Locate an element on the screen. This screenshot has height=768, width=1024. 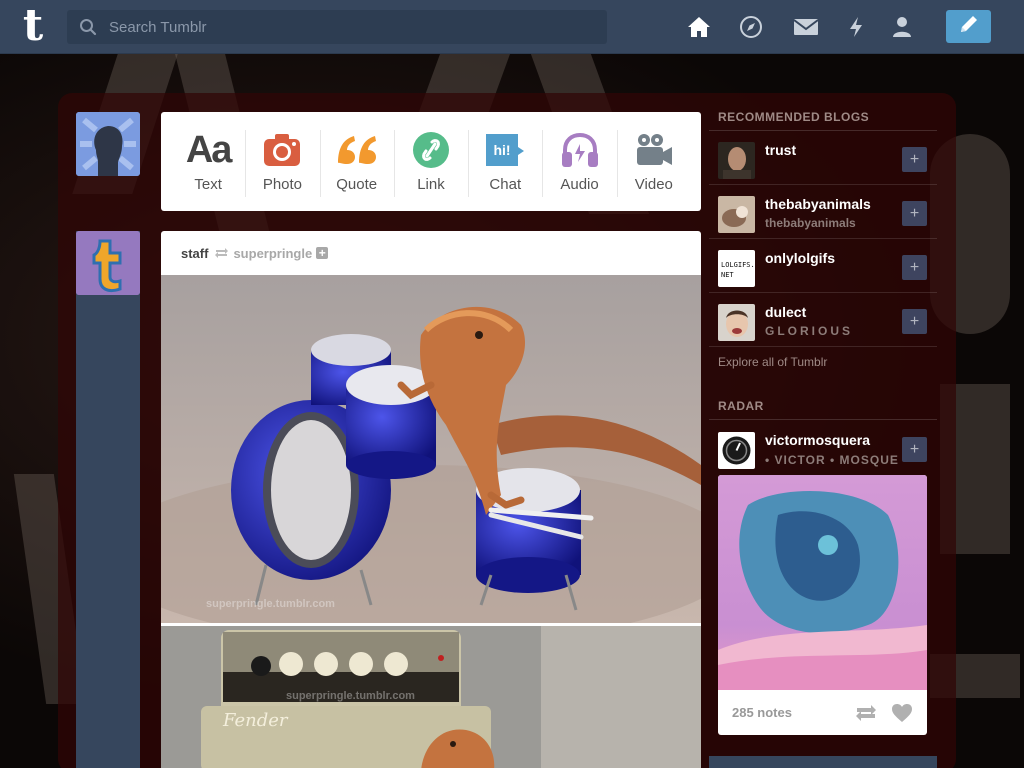
post-type-video-button: Video is located at coordinates (653, 161).